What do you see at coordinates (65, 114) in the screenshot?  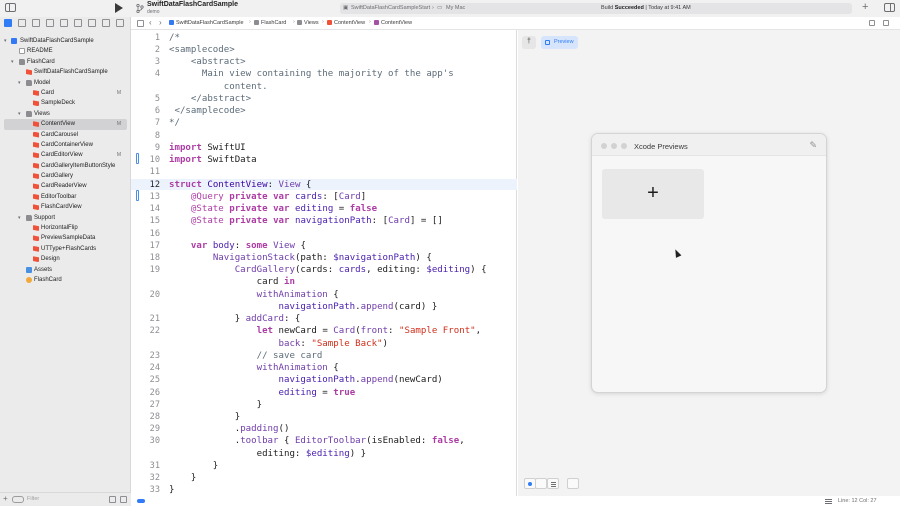 I see `tree-item-views-folder: ▾ Views` at bounding box center [65, 114].